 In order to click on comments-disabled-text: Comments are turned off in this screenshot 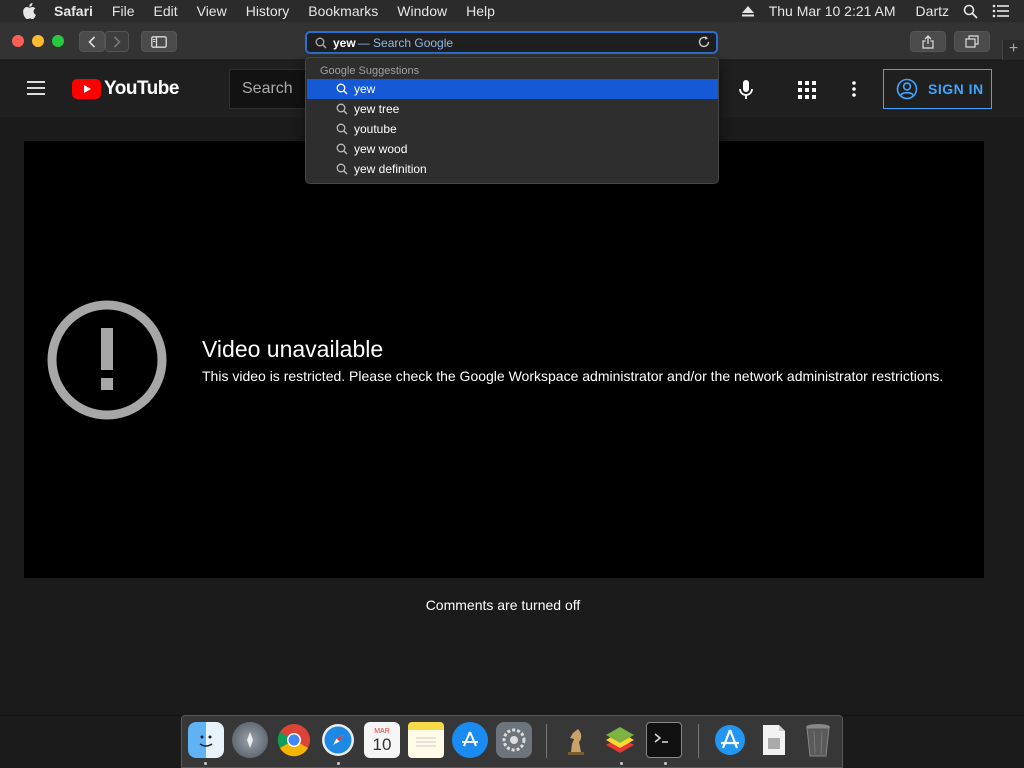, I will do `click(503, 605)`.